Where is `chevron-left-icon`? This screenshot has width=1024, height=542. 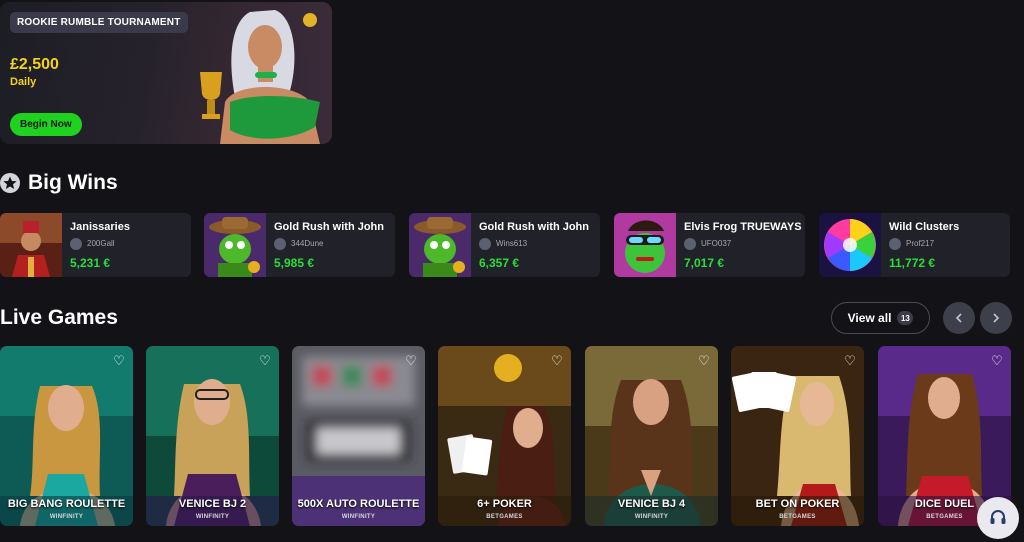 chevron-left-icon is located at coordinates (958, 318).